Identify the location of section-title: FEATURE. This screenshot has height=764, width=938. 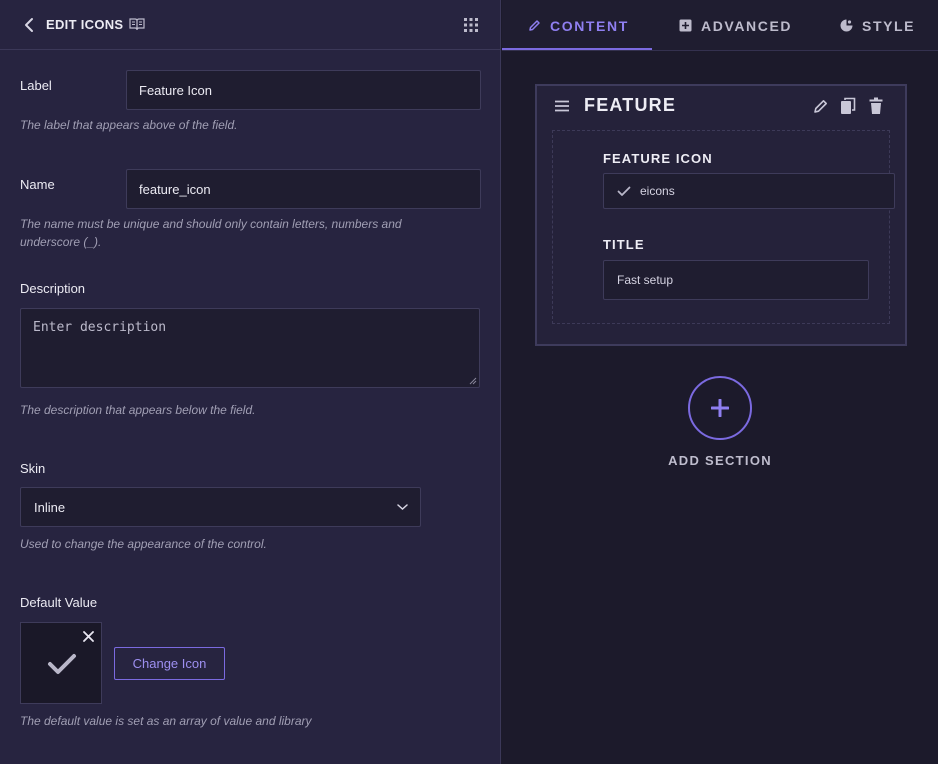
(630, 105).